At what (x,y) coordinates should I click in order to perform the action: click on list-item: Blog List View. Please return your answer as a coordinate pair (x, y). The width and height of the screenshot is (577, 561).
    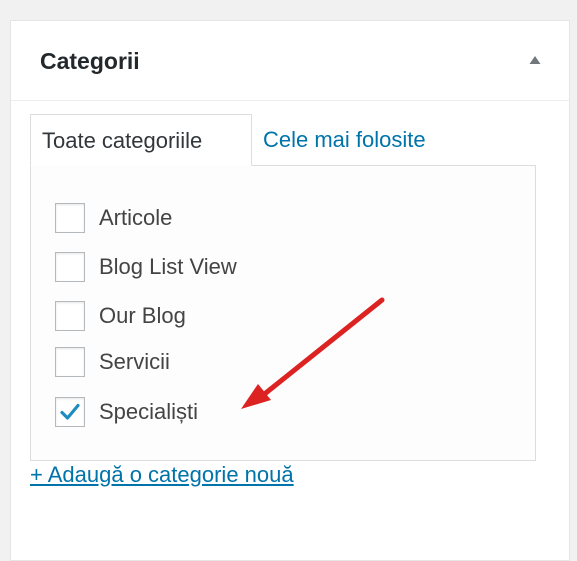
    Looking at the image, I should click on (146, 267).